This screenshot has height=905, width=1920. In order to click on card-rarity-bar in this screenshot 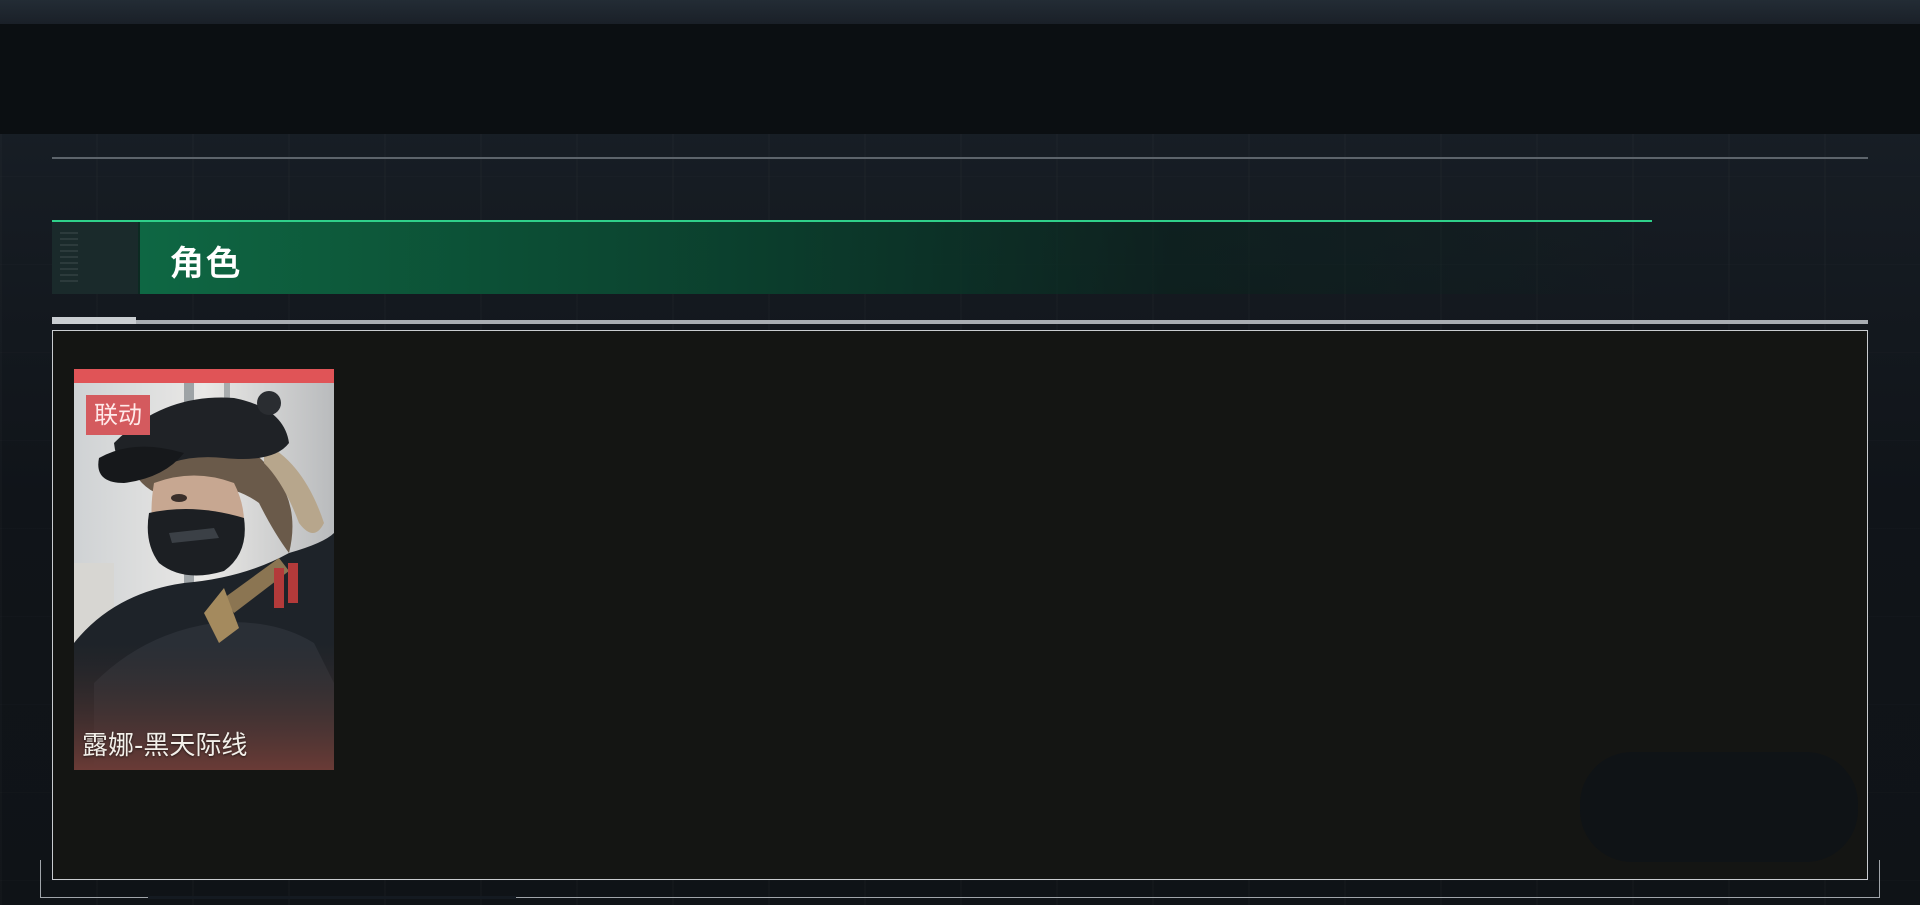, I will do `click(204, 376)`.